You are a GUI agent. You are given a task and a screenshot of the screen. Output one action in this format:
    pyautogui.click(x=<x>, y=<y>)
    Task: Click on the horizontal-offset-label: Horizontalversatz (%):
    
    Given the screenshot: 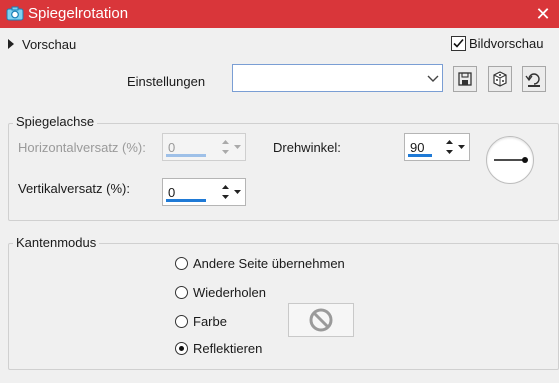 What is the action you would take?
    pyautogui.click(x=82, y=147)
    